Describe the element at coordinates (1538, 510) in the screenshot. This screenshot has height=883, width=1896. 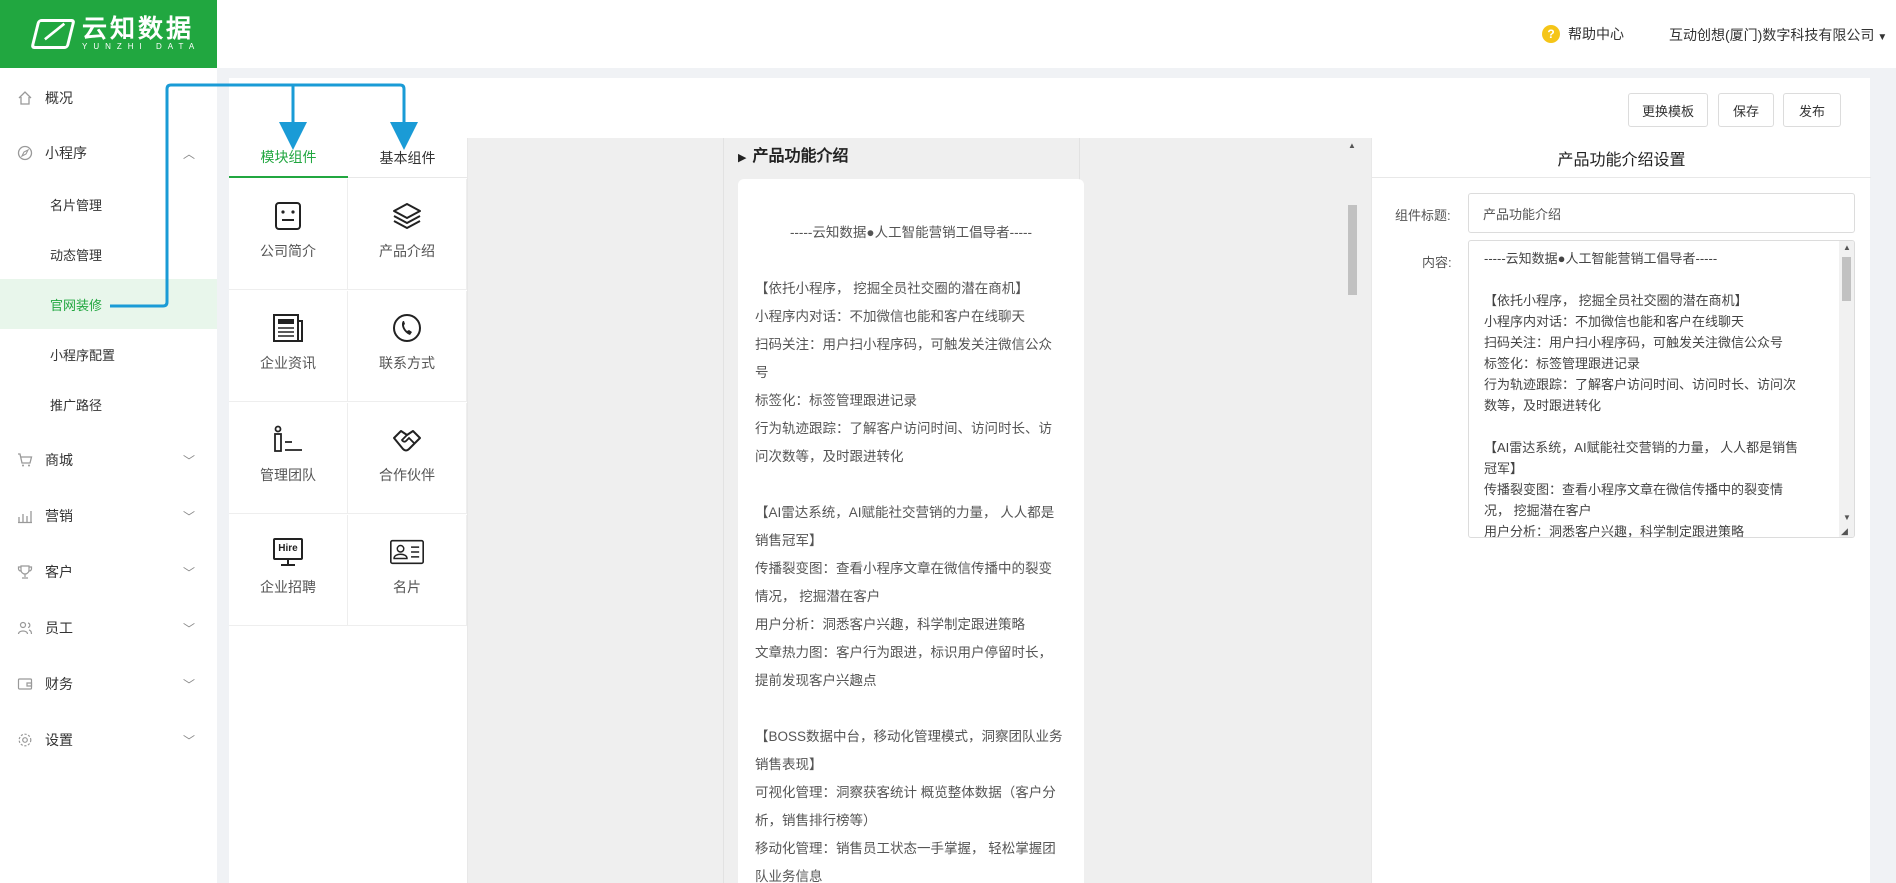
I see `text-line: 况， 挖掘潜在客户` at that location.